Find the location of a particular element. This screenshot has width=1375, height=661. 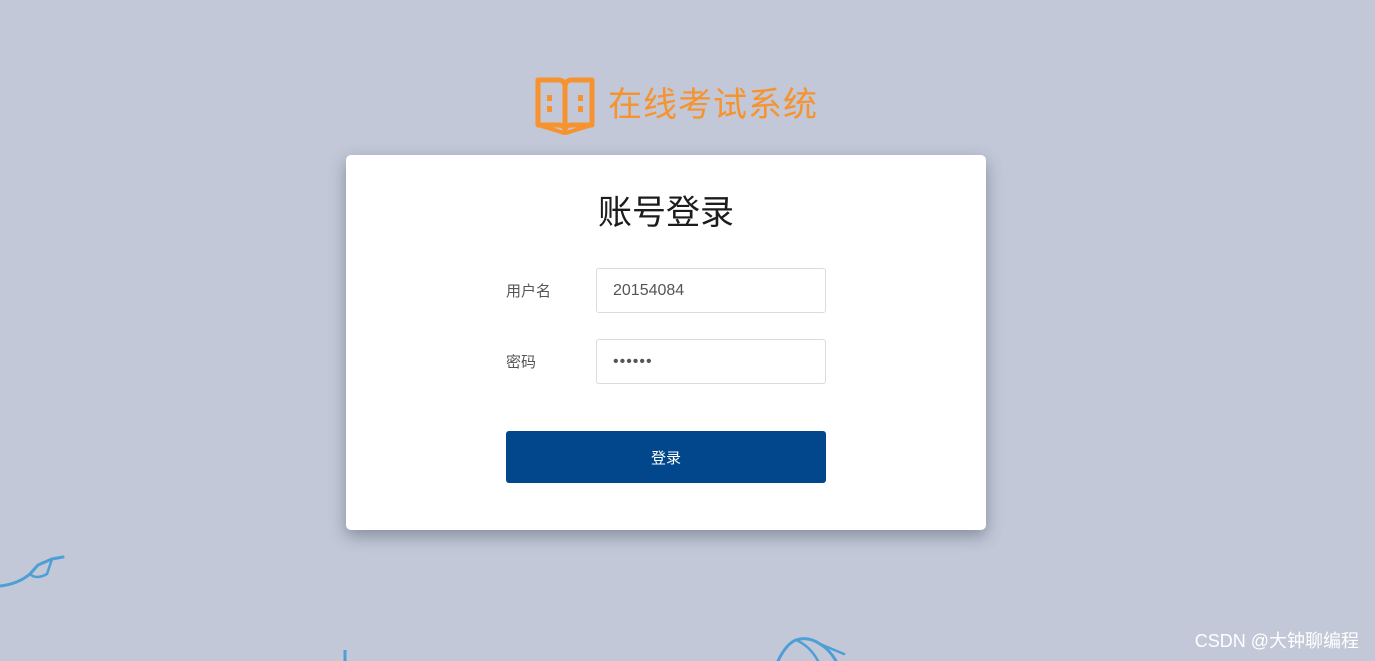

login-heading: 账号登录 is located at coordinates (666, 213).